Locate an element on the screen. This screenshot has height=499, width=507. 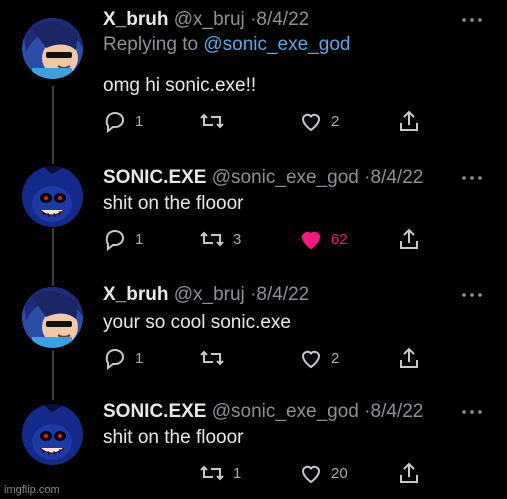
like-count: 20 is located at coordinates (339, 473).